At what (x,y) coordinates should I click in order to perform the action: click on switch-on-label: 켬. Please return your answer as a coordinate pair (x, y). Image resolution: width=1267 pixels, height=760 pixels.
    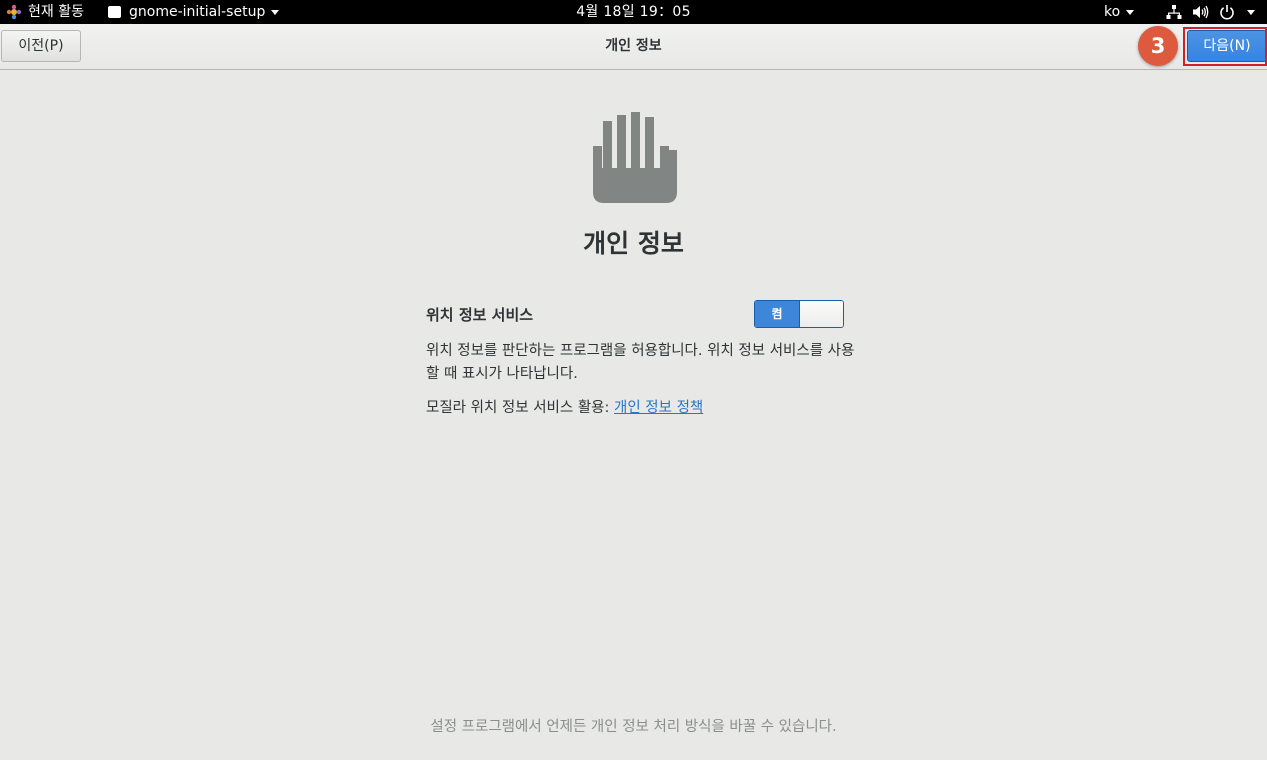
    Looking at the image, I should click on (777, 314).